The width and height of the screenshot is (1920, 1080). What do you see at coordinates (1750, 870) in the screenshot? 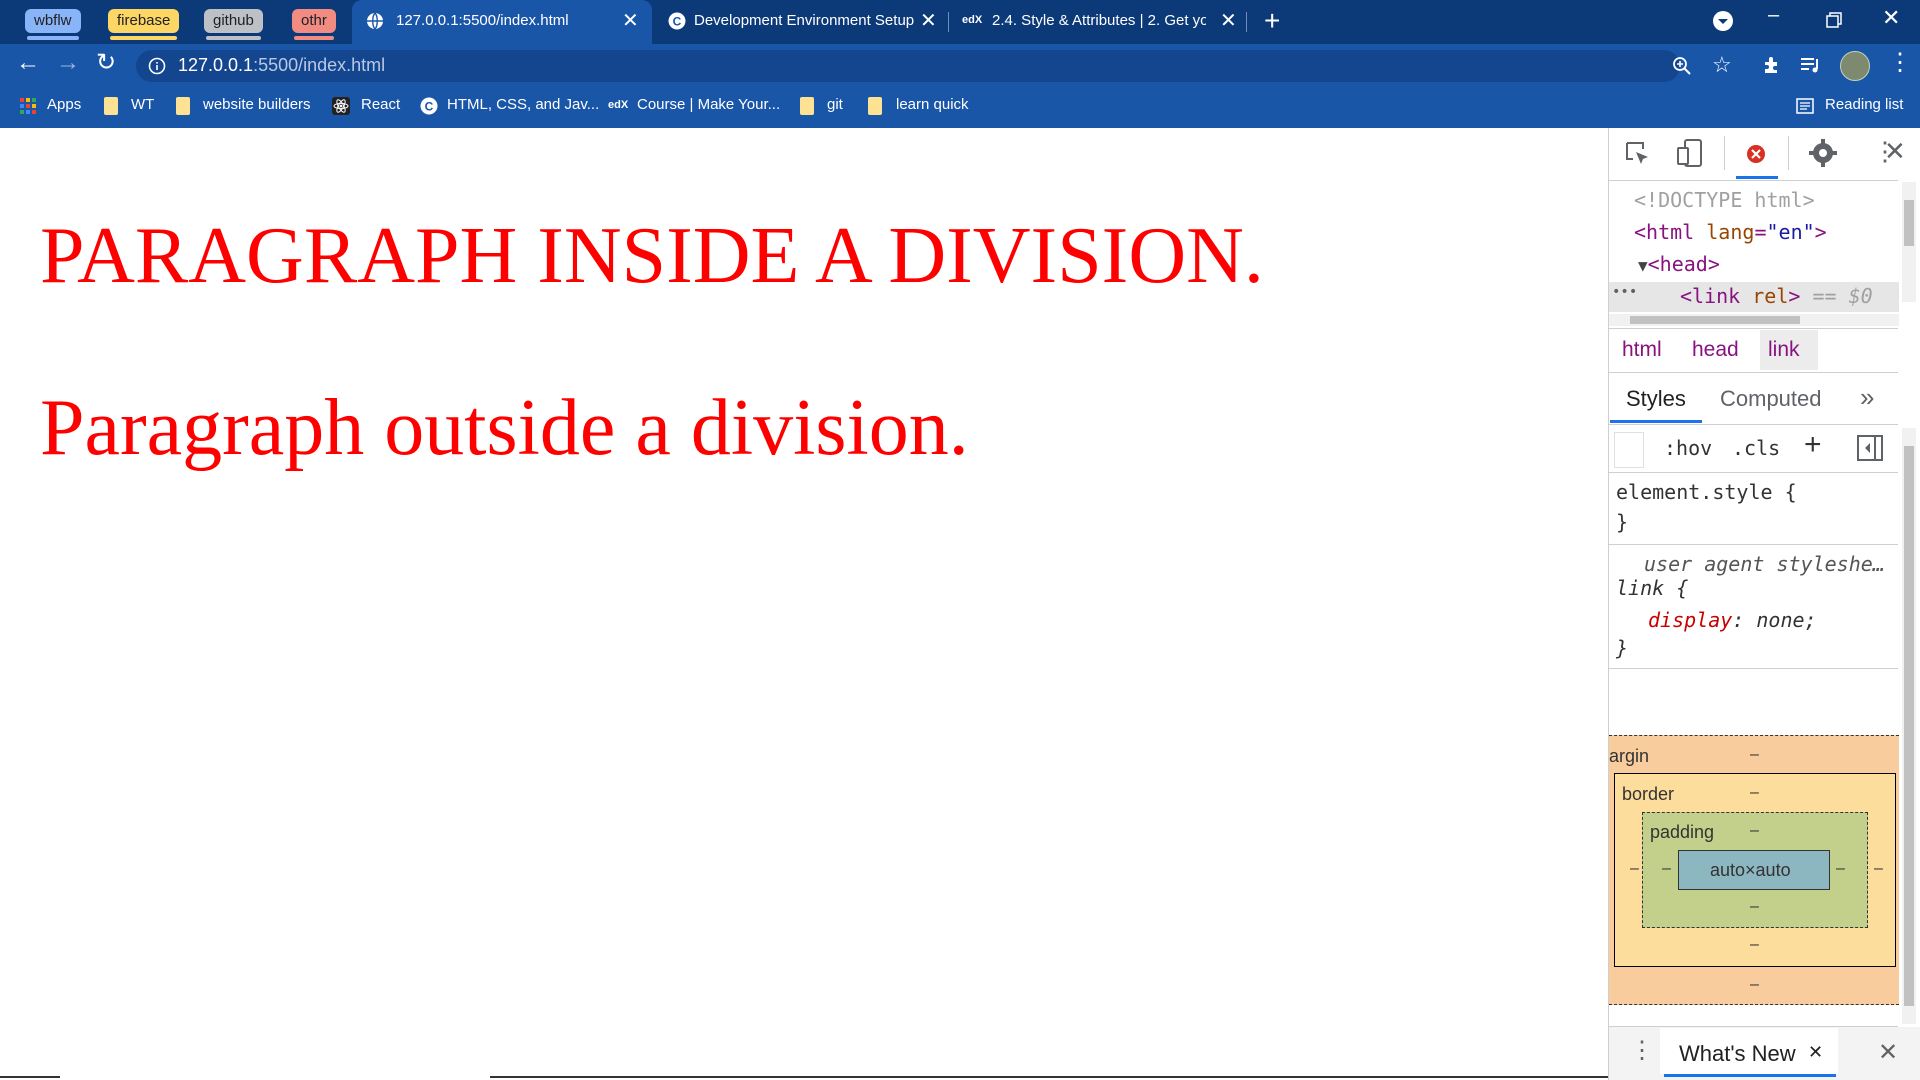
I see `content-size-value: auto×auto` at bounding box center [1750, 870].